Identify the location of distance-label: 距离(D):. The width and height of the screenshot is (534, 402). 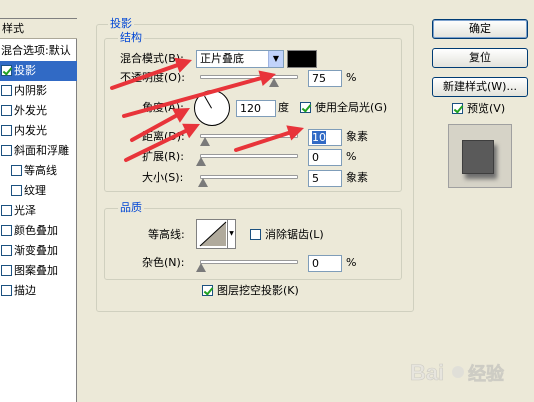
(163, 136).